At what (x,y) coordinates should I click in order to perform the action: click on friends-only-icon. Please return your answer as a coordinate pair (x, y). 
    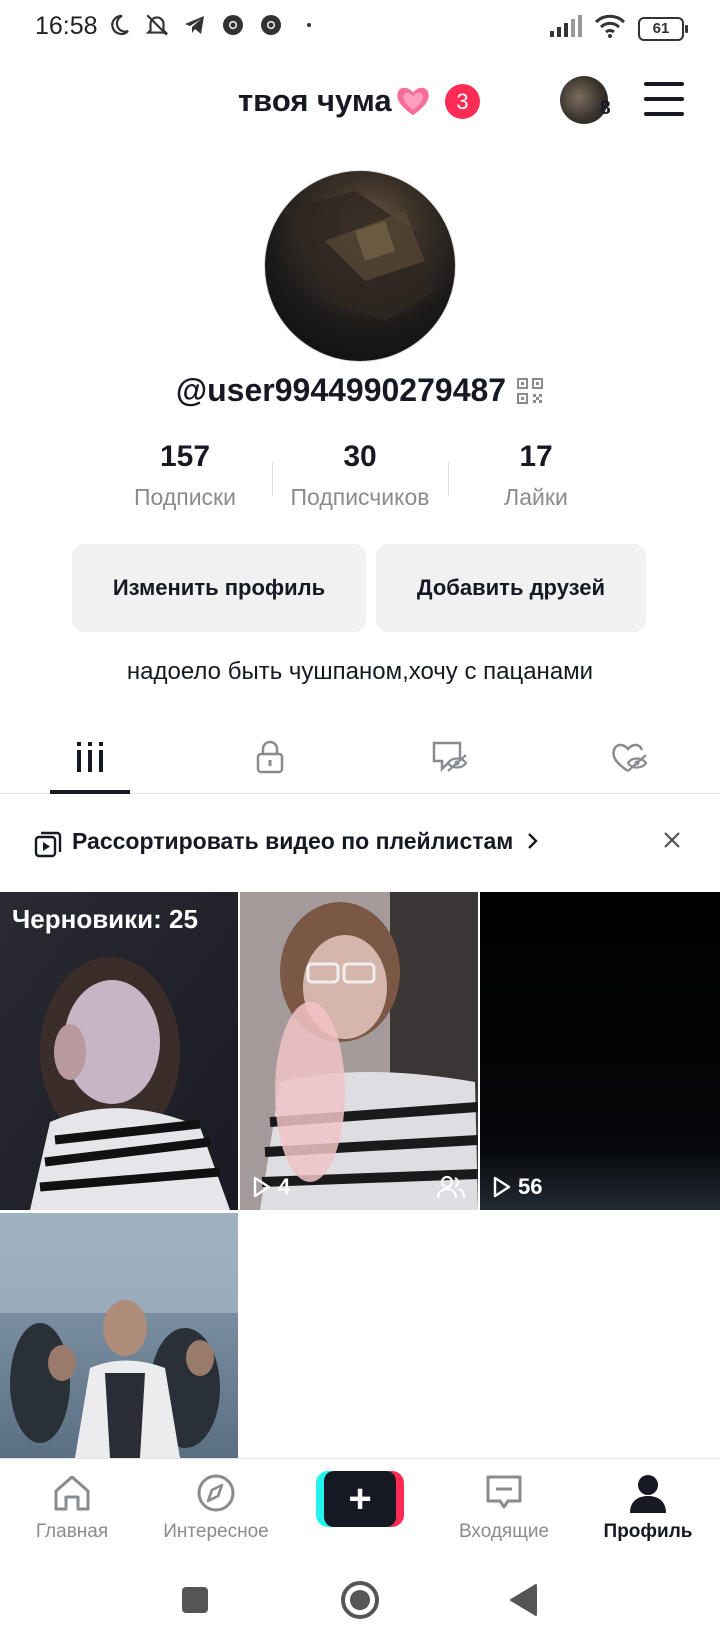
    Looking at the image, I should click on (451, 1187).